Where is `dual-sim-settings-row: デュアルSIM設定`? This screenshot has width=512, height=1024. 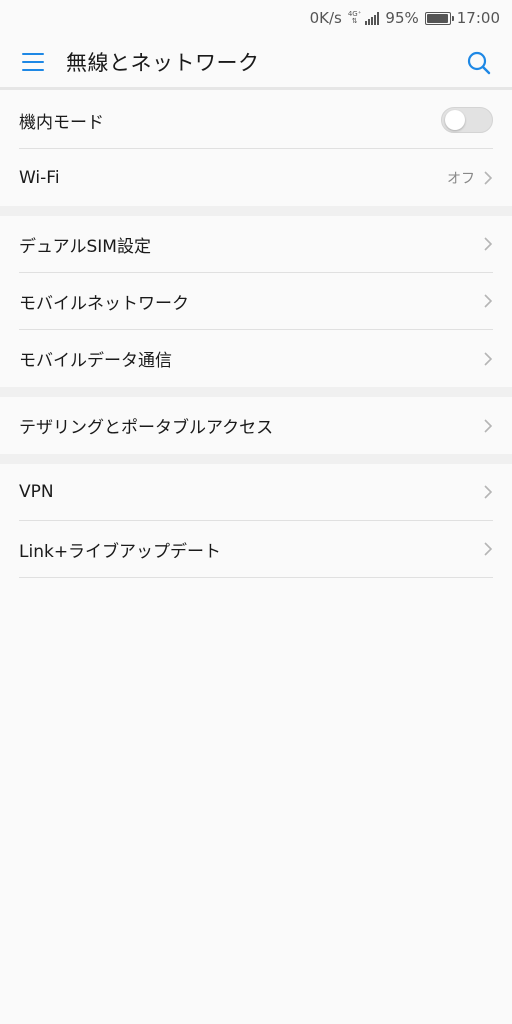
dual-sim-settings-row: デュアルSIM設定 is located at coordinates (256, 244).